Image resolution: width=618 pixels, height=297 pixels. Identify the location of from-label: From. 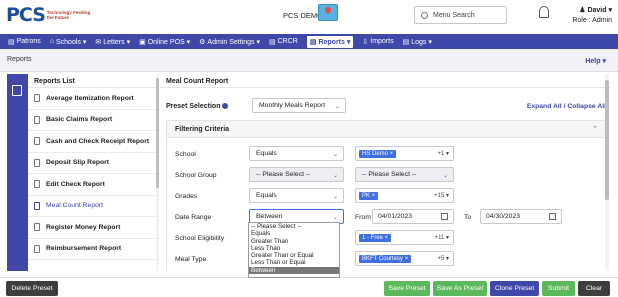
(363, 217).